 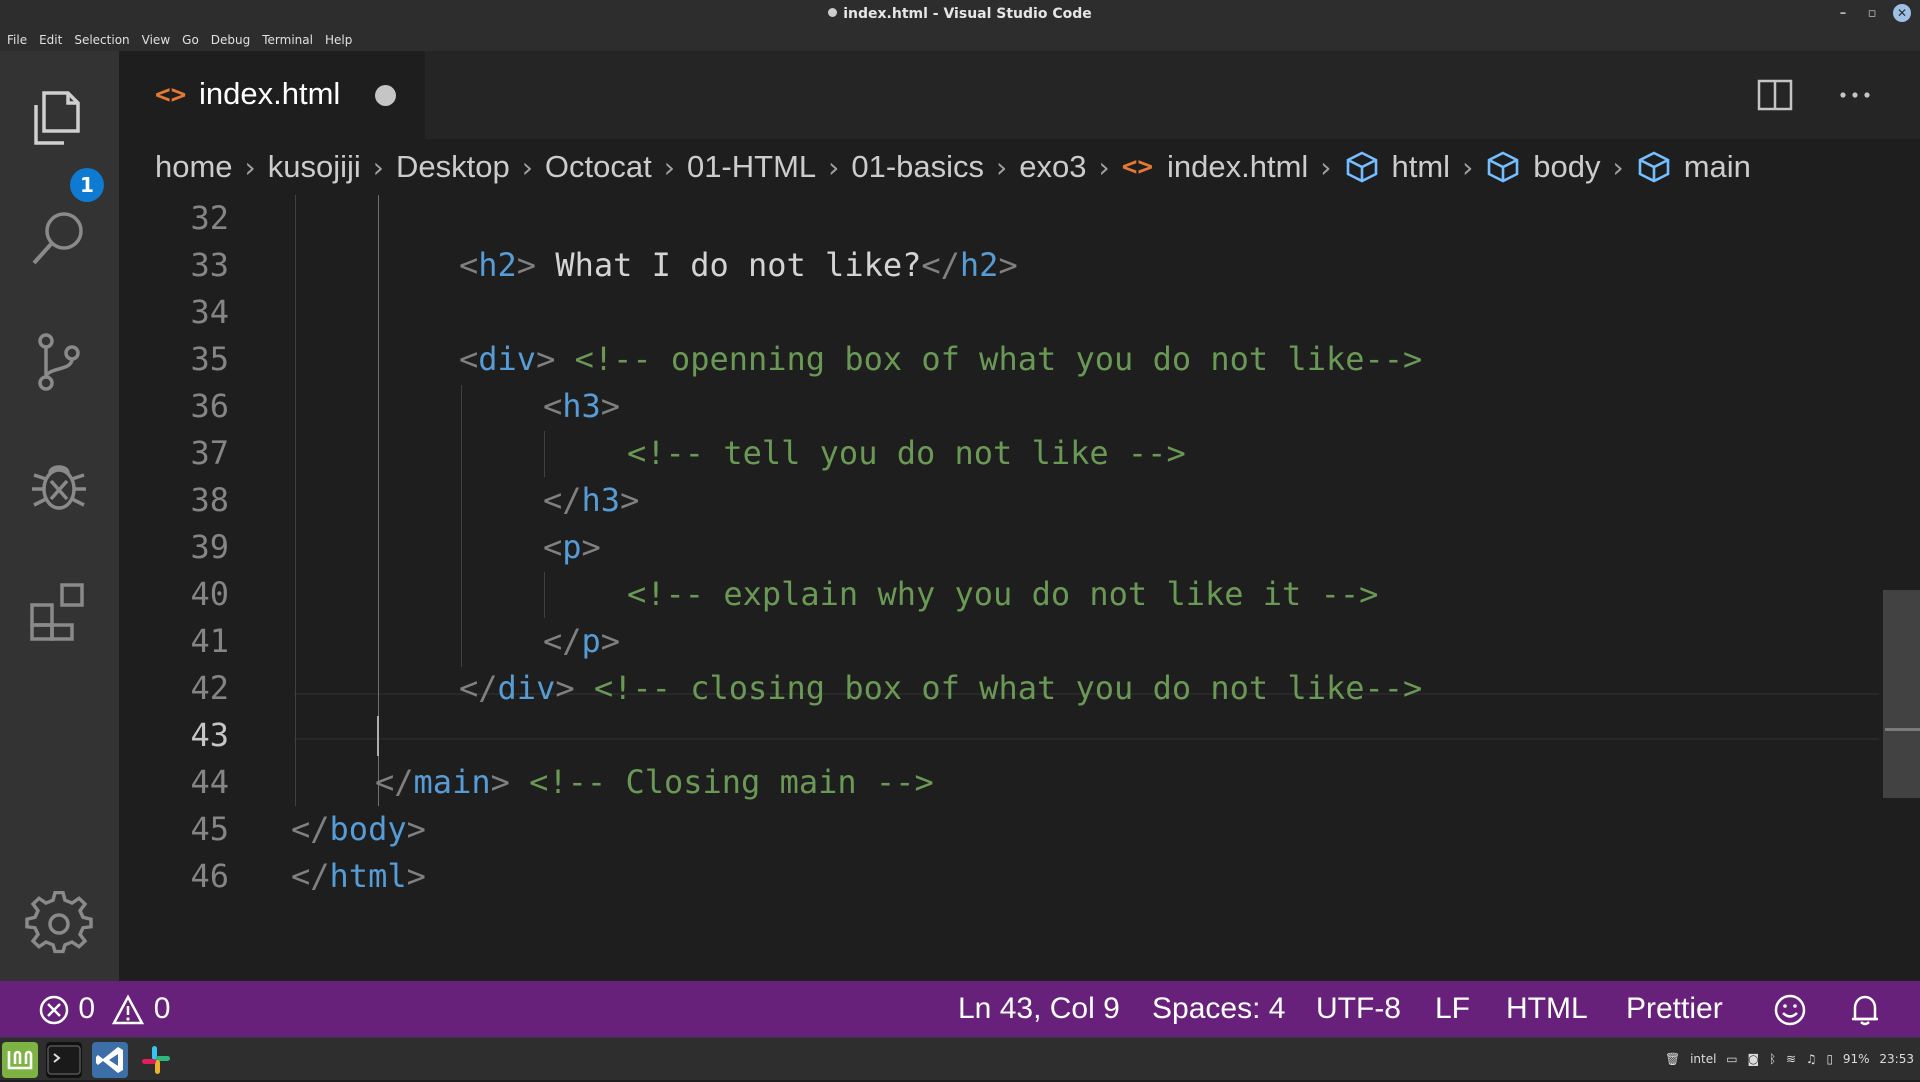 I want to click on extensions-icon, so click(x=57, y=612).